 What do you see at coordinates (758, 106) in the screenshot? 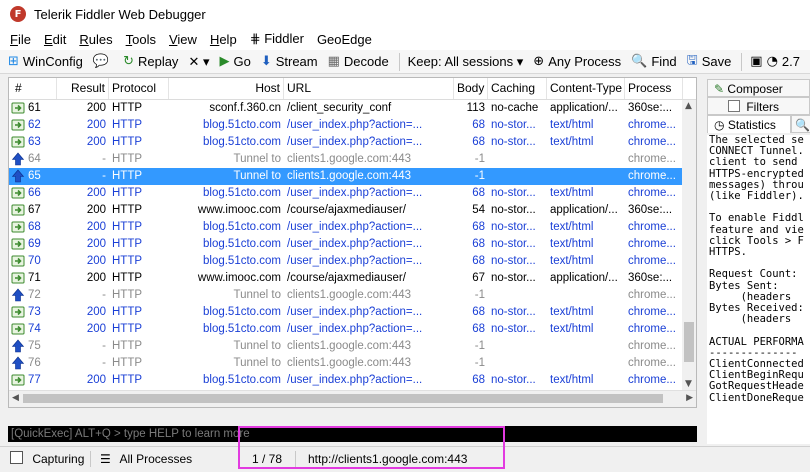
I see `tab-filters: Filters` at bounding box center [758, 106].